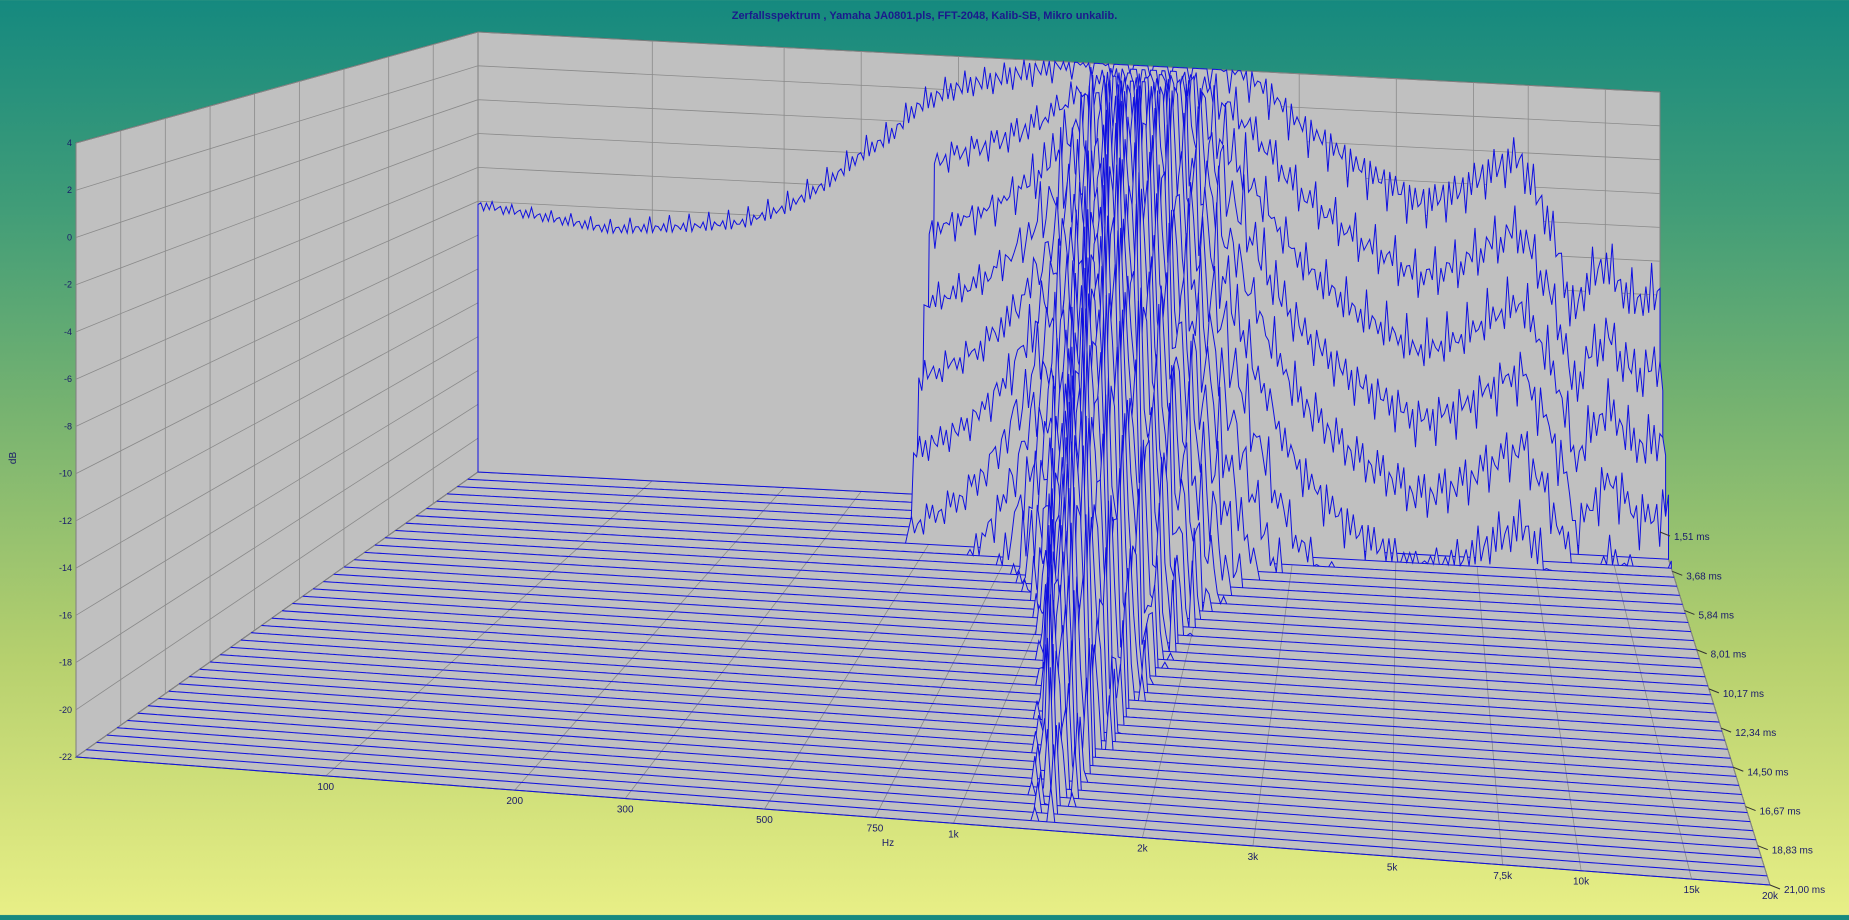  Describe the element at coordinates (69, 190) in the screenshot. I see `y-tick-label: 2` at that location.